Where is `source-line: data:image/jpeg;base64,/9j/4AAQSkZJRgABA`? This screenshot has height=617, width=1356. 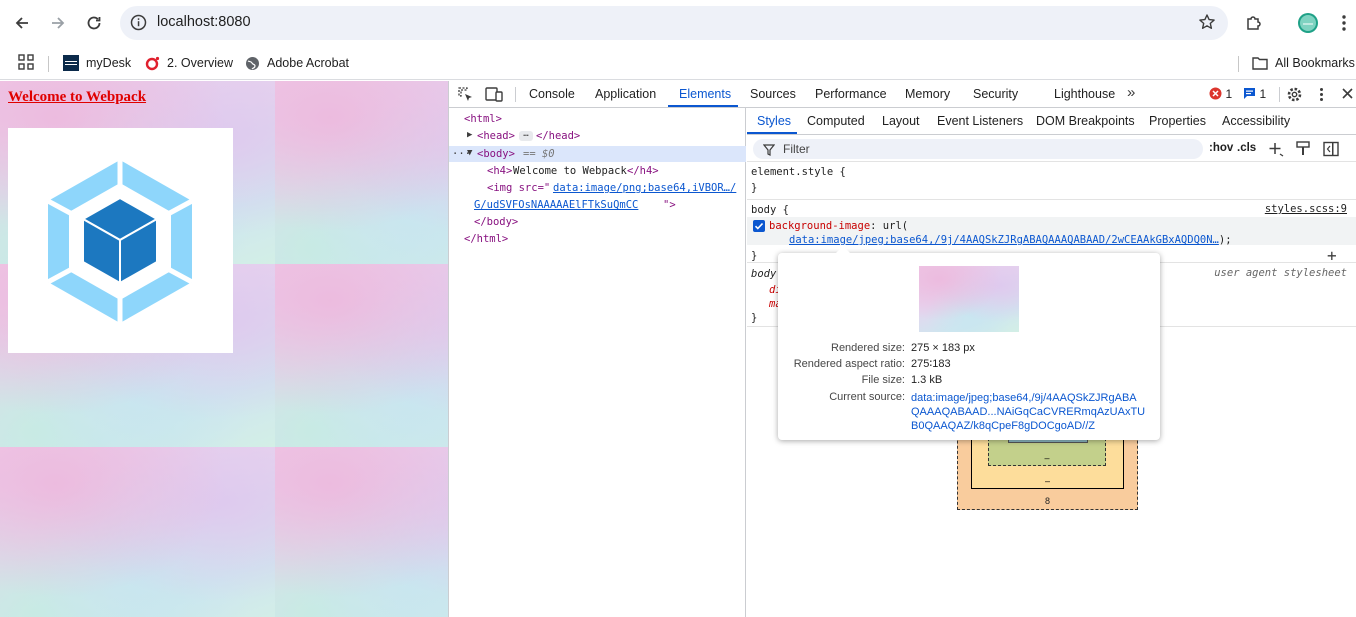
source-line: data:image/jpeg;base64,/9j/4AAQSkZJRgABA is located at coordinates (1024, 398).